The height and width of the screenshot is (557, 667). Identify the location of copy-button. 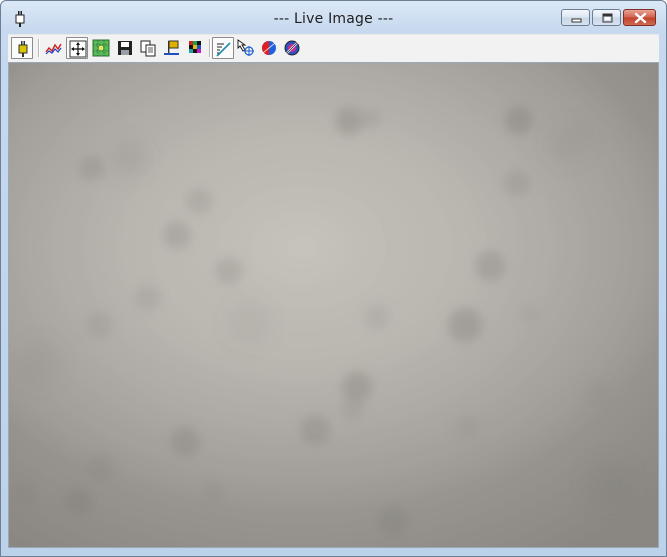
(148, 48).